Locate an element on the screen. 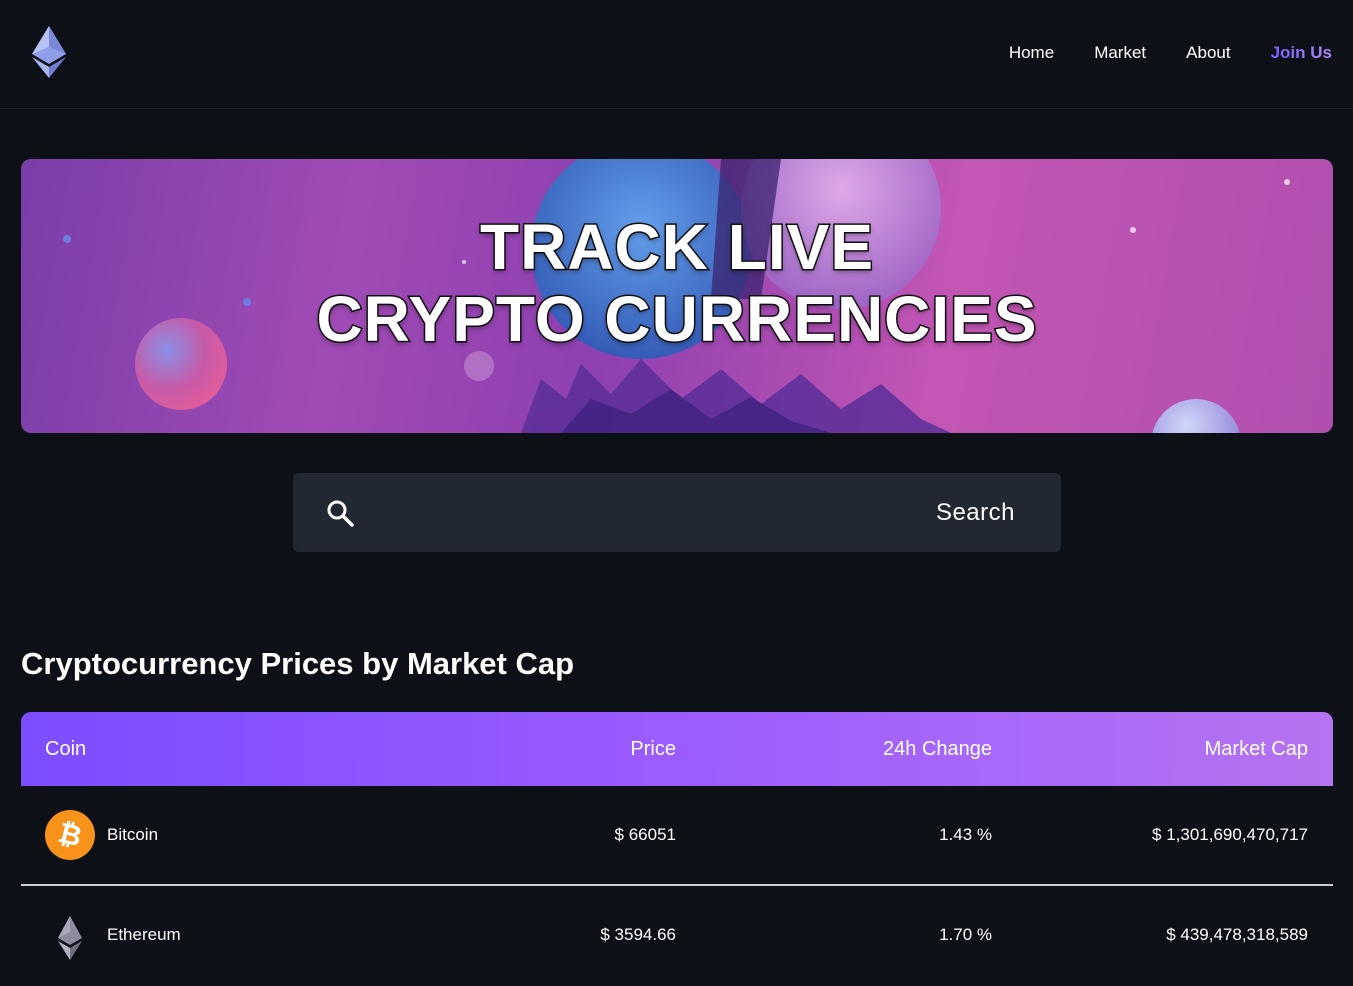  table-header: Coin Price 24h Change Market Cap is located at coordinates (677, 749).